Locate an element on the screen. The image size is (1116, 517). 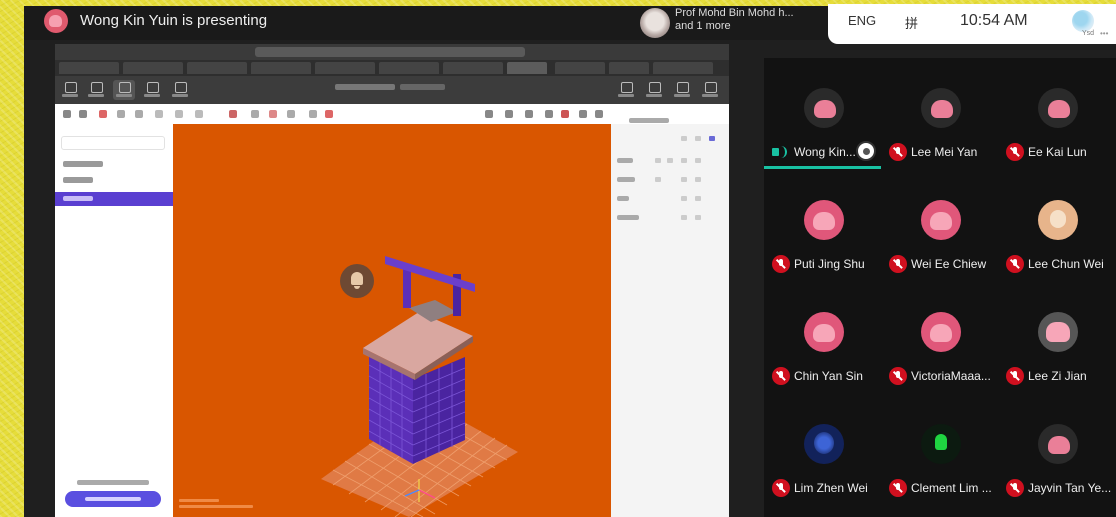
participant-tile: Lim Zhen Wei is located at coordinates (822, 450).